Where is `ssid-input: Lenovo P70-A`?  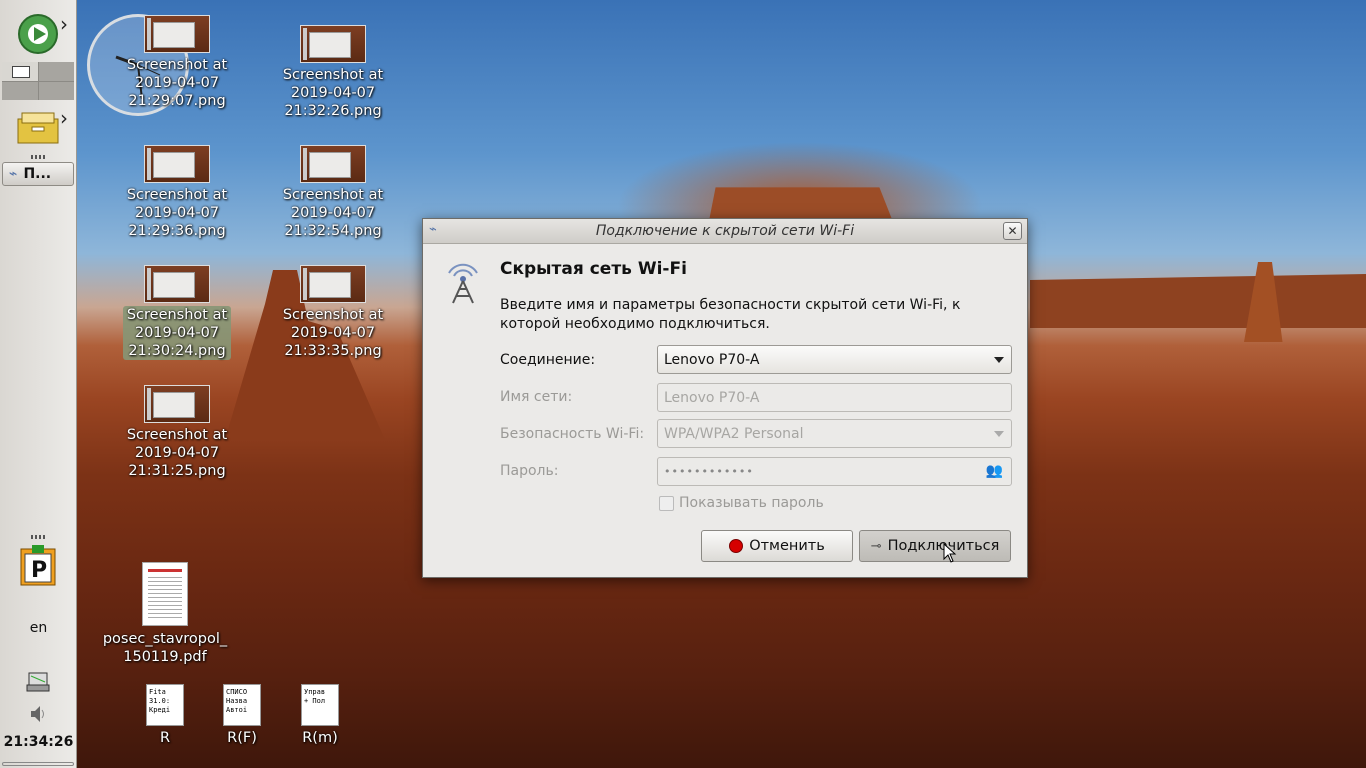 ssid-input: Lenovo P70-A is located at coordinates (834, 397).